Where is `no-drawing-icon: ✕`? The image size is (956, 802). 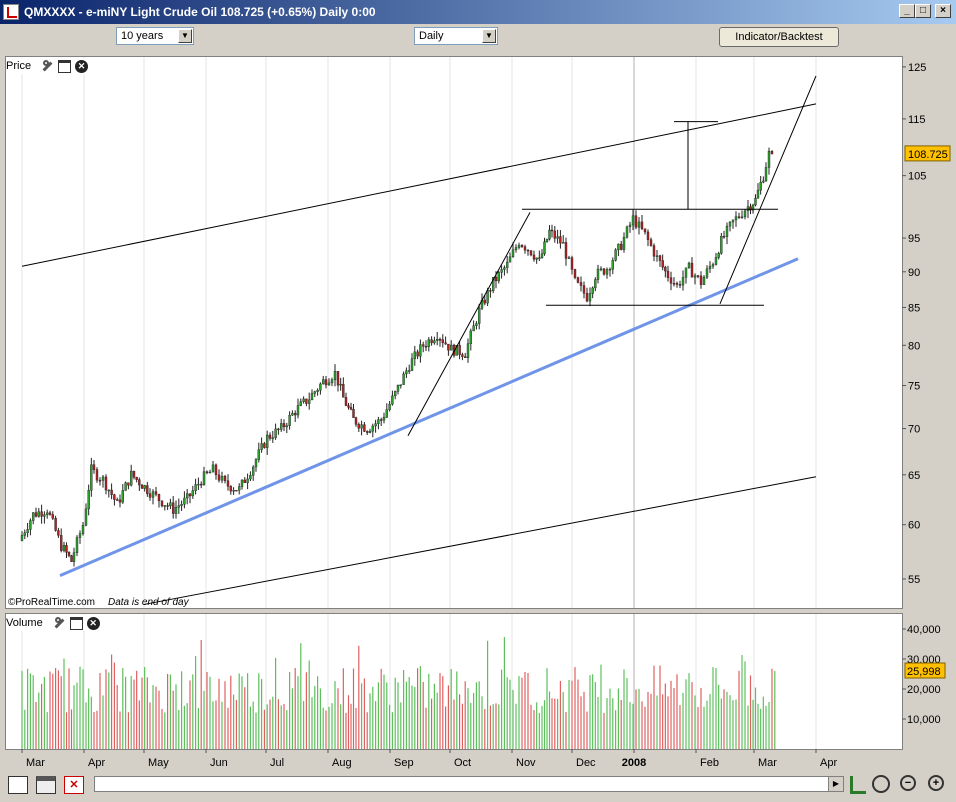 no-drawing-icon: ✕ is located at coordinates (74, 785).